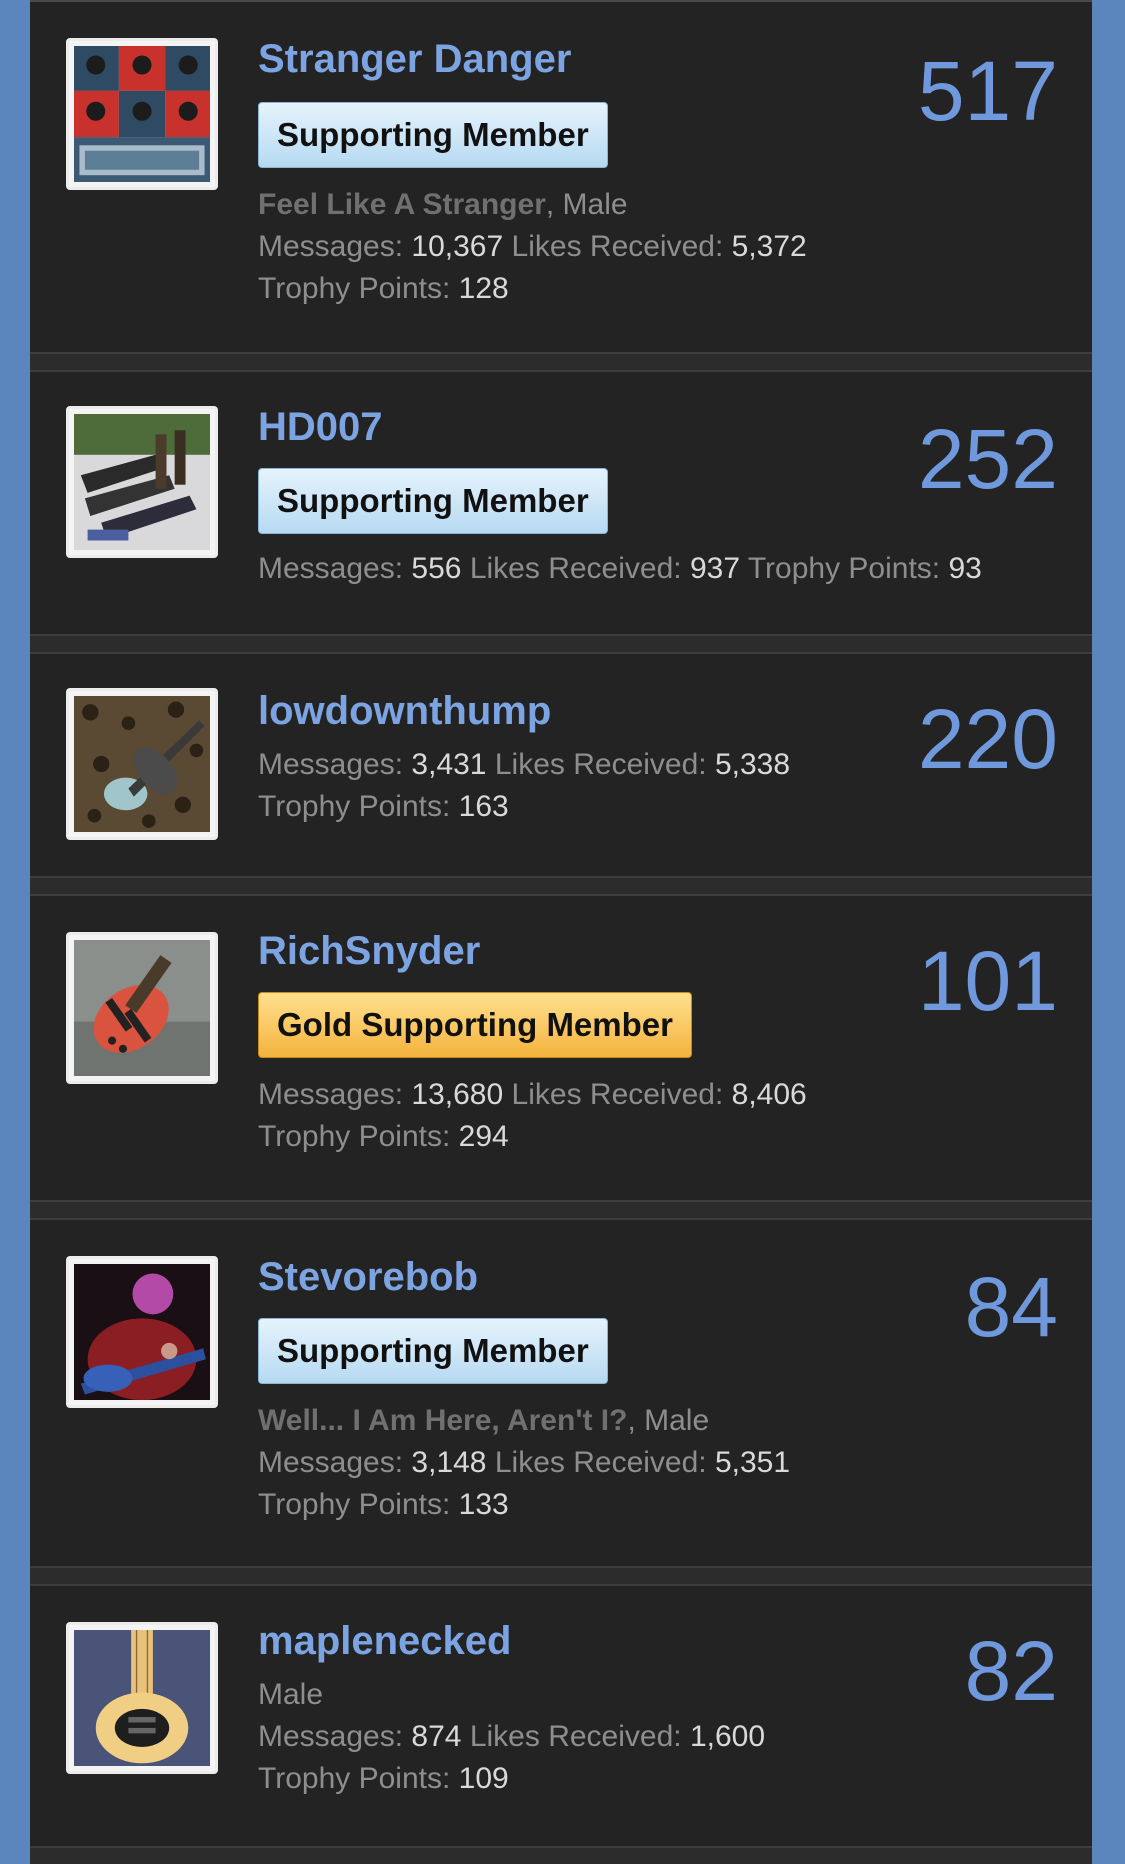 The height and width of the screenshot is (1864, 1125). Describe the element at coordinates (320, 427) in the screenshot. I see `username-link: HD007` at that location.